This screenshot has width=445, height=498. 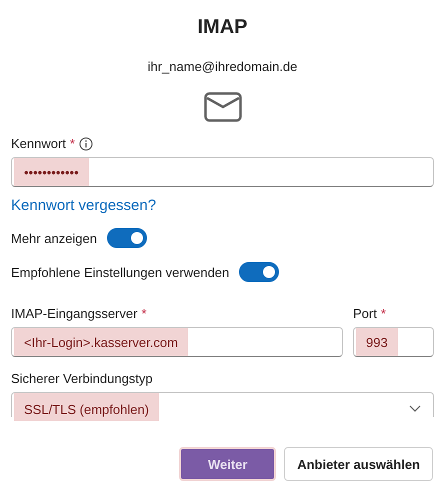 I want to click on choose-provider-button: Anbieter auswählen, so click(x=358, y=464).